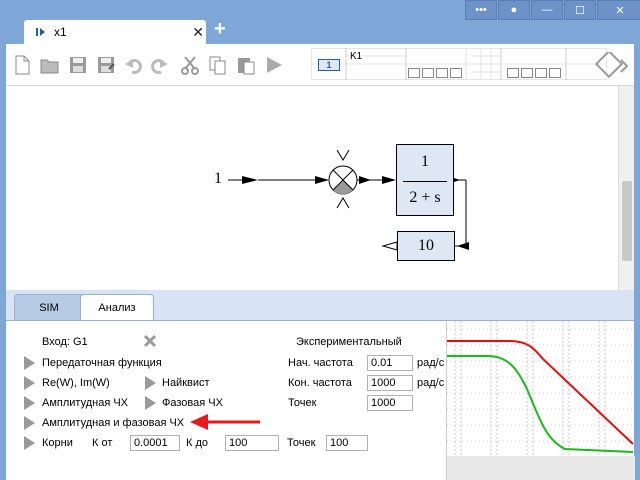 The width and height of the screenshot is (640, 480). I want to click on minimize-button: —, so click(547, 10).